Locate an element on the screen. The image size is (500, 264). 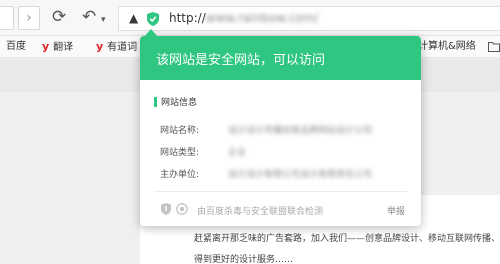
organizer-value: 设计设计有限公司设计有限责任公司 is located at coordinates (300, 175).